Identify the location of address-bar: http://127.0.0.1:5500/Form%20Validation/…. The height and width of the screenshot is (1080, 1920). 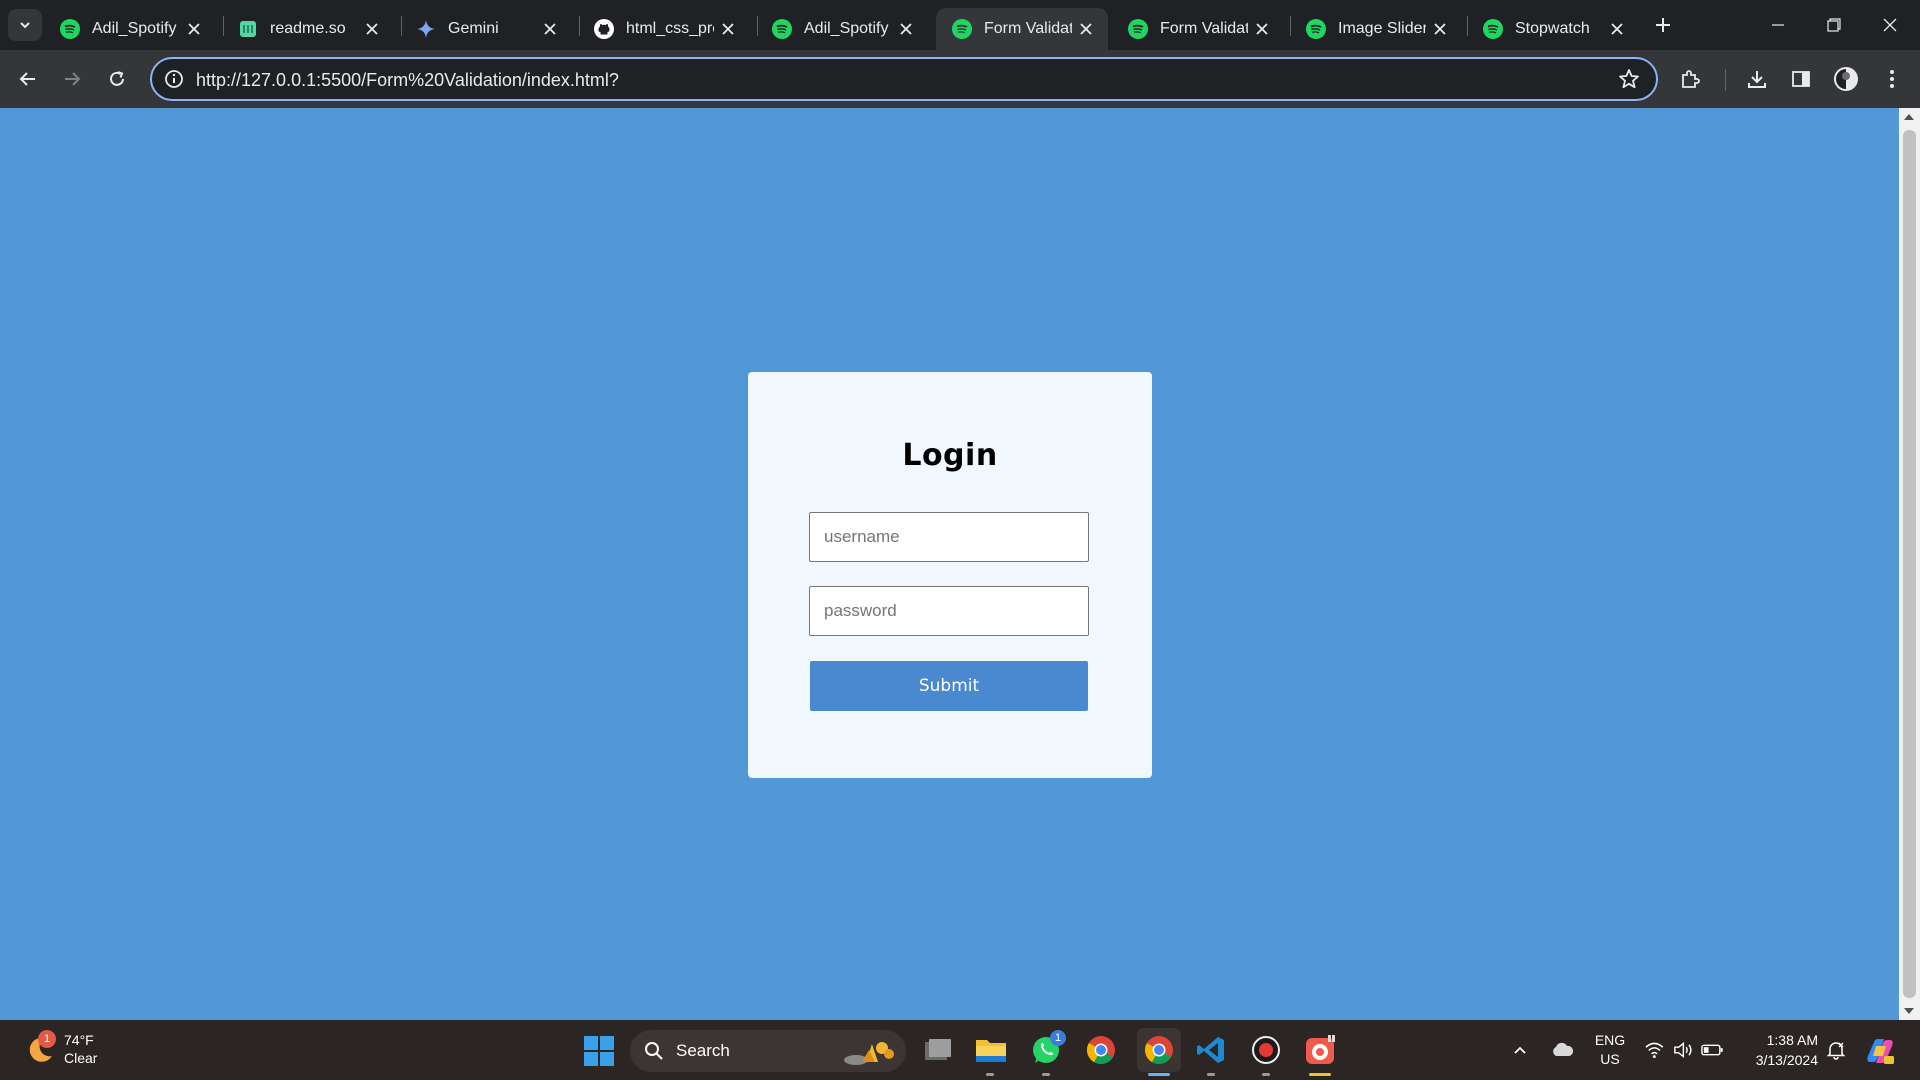
(904, 79).